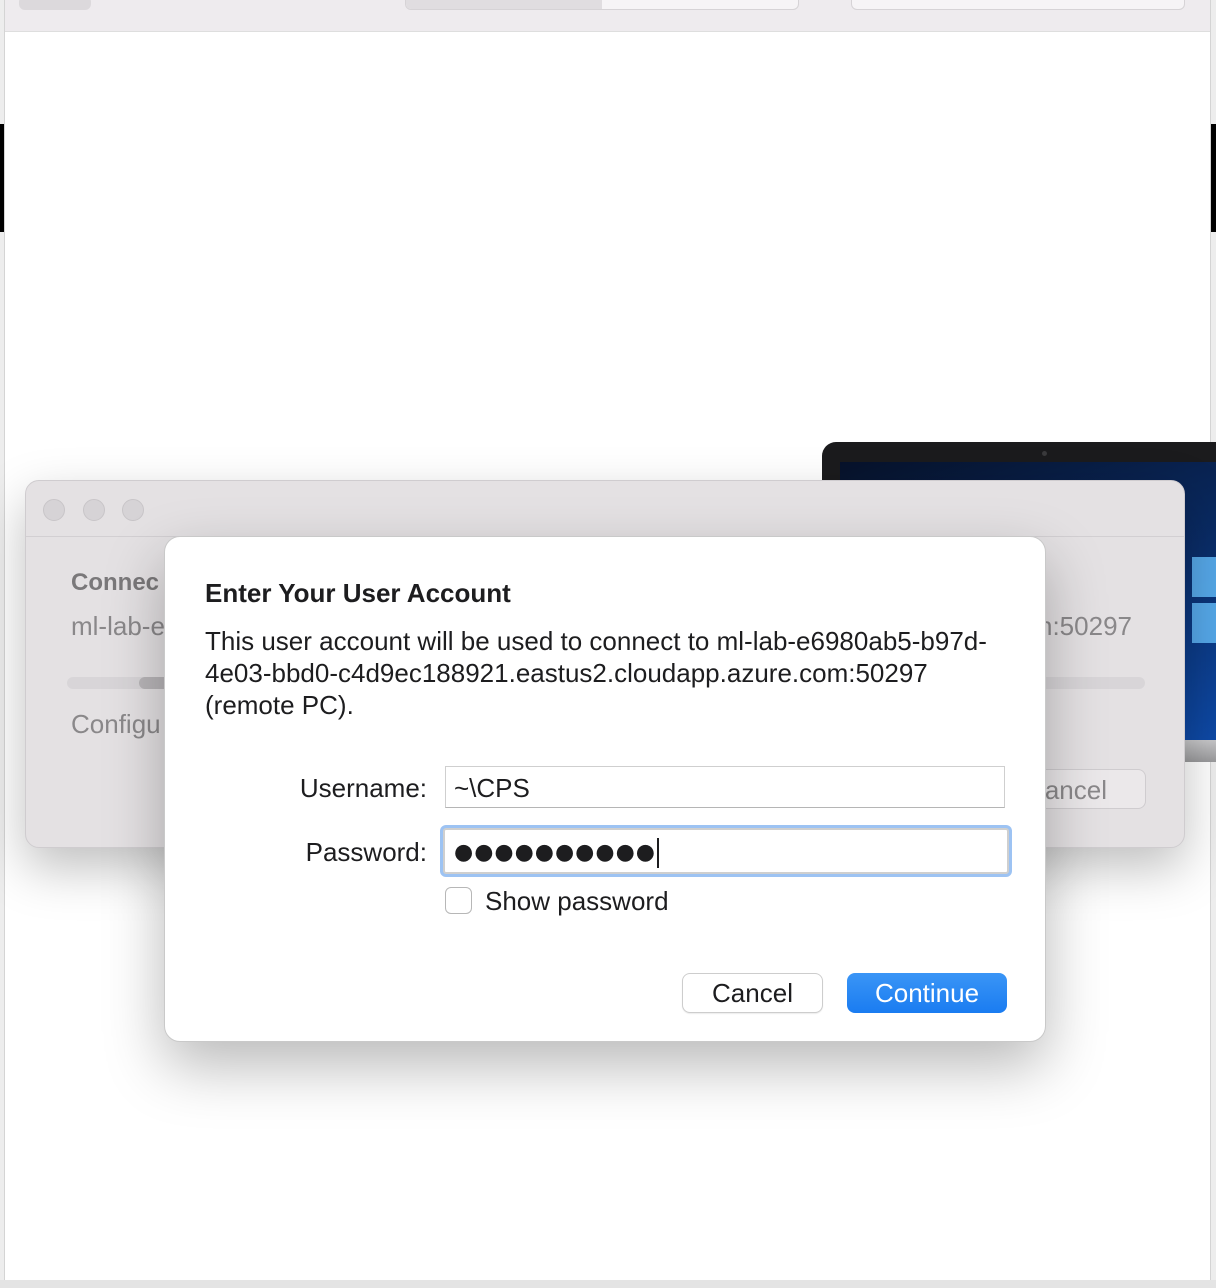 This screenshot has width=1216, height=1288. Describe the element at coordinates (1018, 5) in the screenshot. I see `toolbar-search-field` at that location.